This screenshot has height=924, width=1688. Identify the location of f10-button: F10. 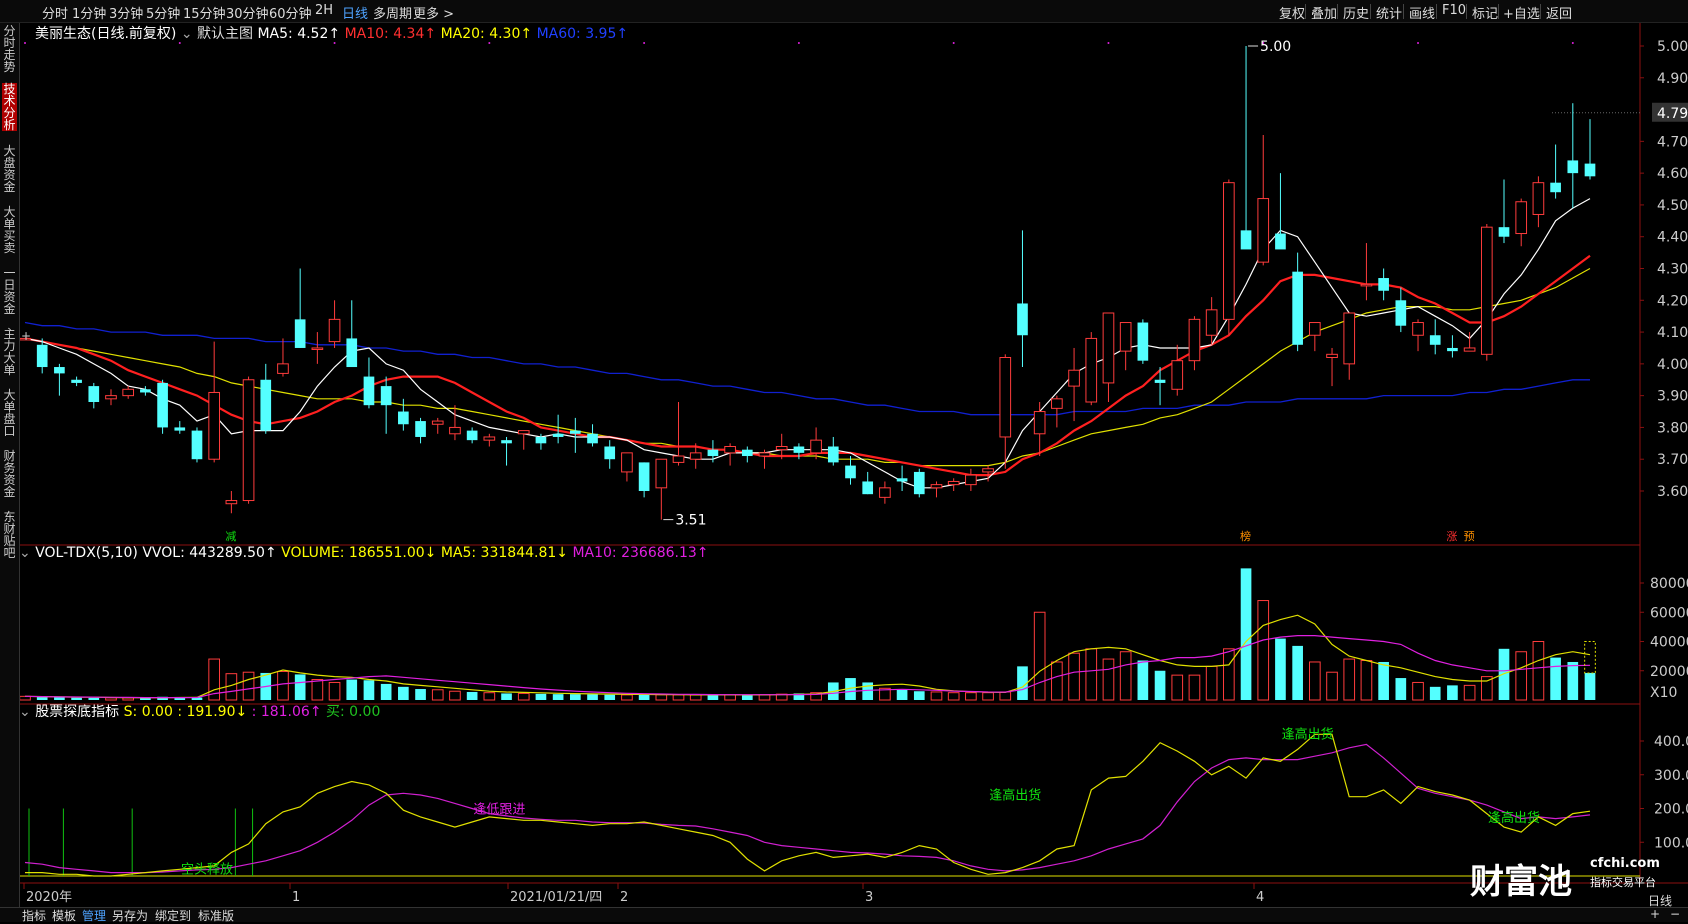
(1454, 10).